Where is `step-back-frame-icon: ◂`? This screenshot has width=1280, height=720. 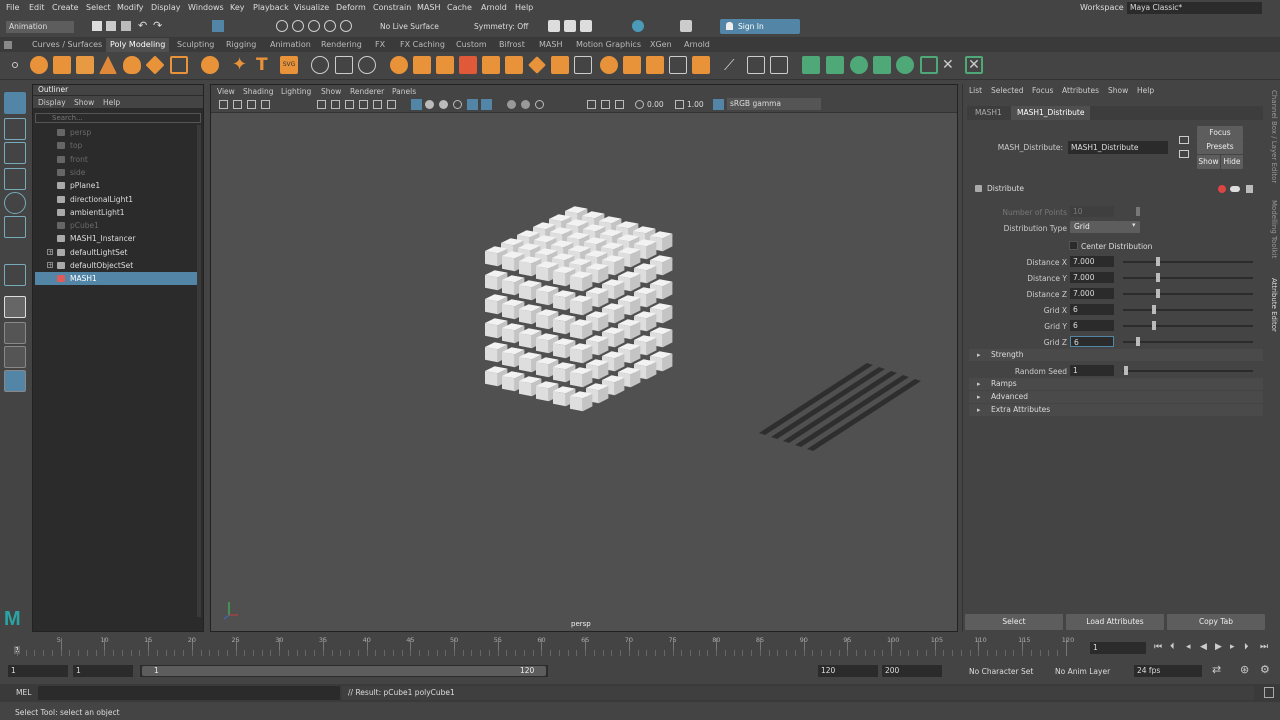
step-back-frame-icon: ◂ is located at coordinates (1188, 647).